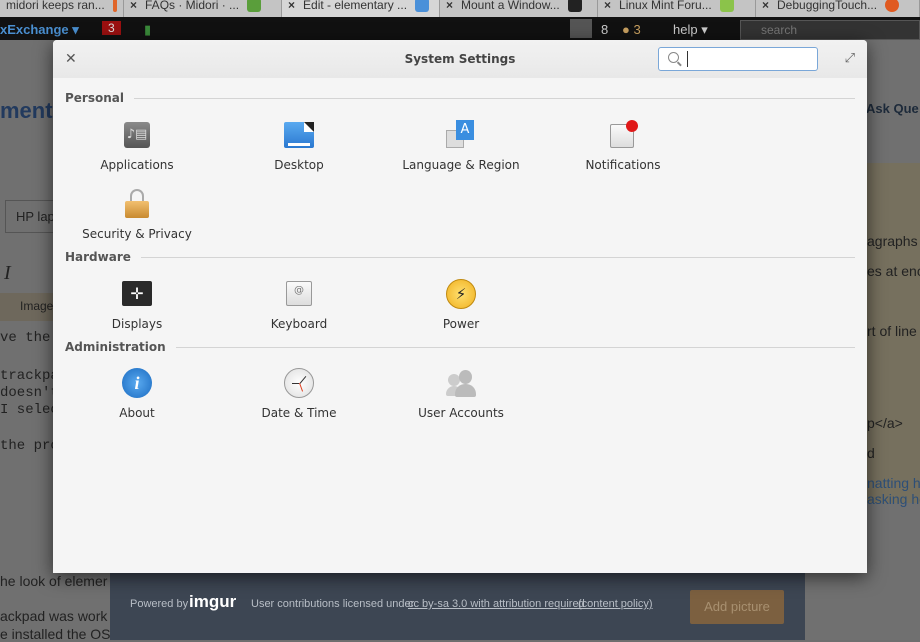  Describe the element at coordinates (111, 28) in the screenshot. I see `inbox-count: 3` at that location.